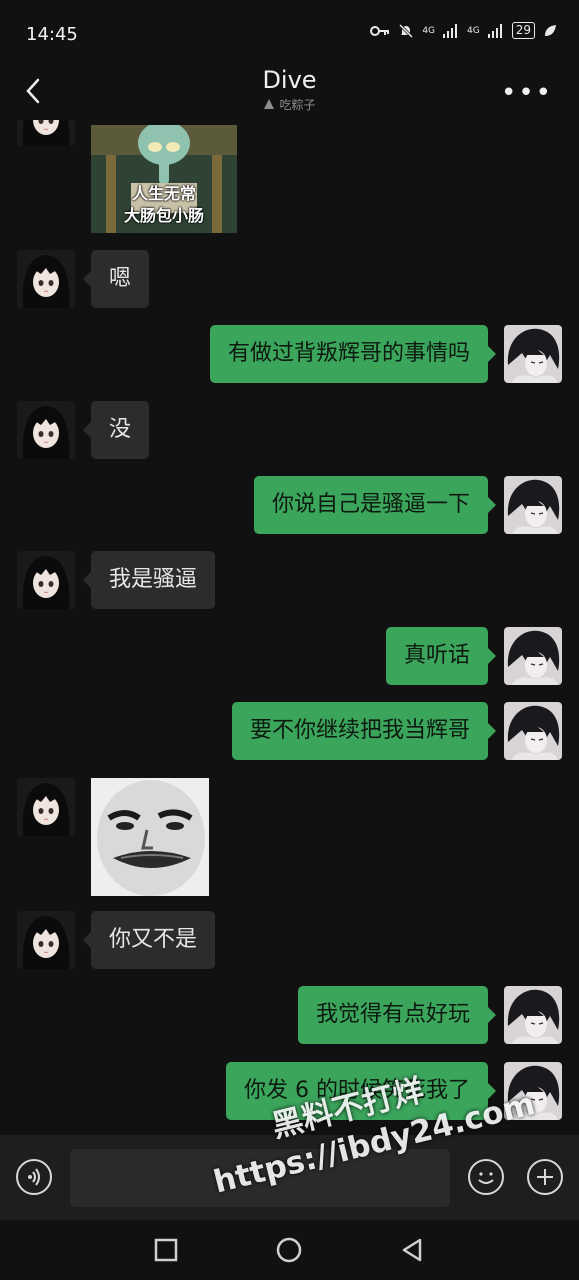  Describe the element at coordinates (441, 656) in the screenshot. I see `outgoing-message: 真听话` at that location.